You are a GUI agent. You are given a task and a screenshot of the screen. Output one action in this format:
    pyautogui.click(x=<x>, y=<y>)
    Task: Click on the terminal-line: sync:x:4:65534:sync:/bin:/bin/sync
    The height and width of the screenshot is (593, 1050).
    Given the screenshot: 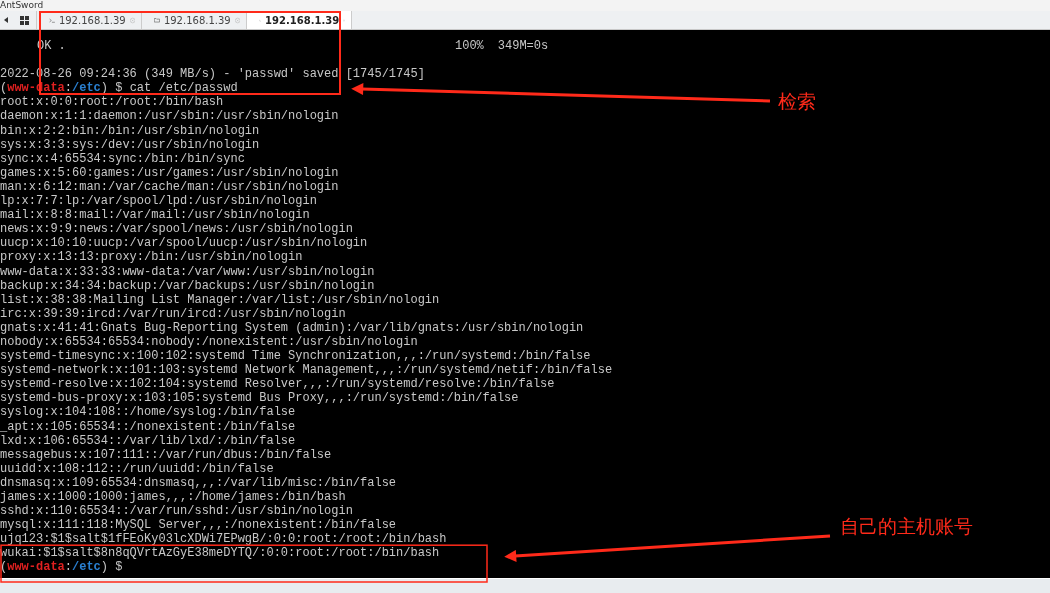 What is the action you would take?
    pyautogui.click(x=122, y=158)
    